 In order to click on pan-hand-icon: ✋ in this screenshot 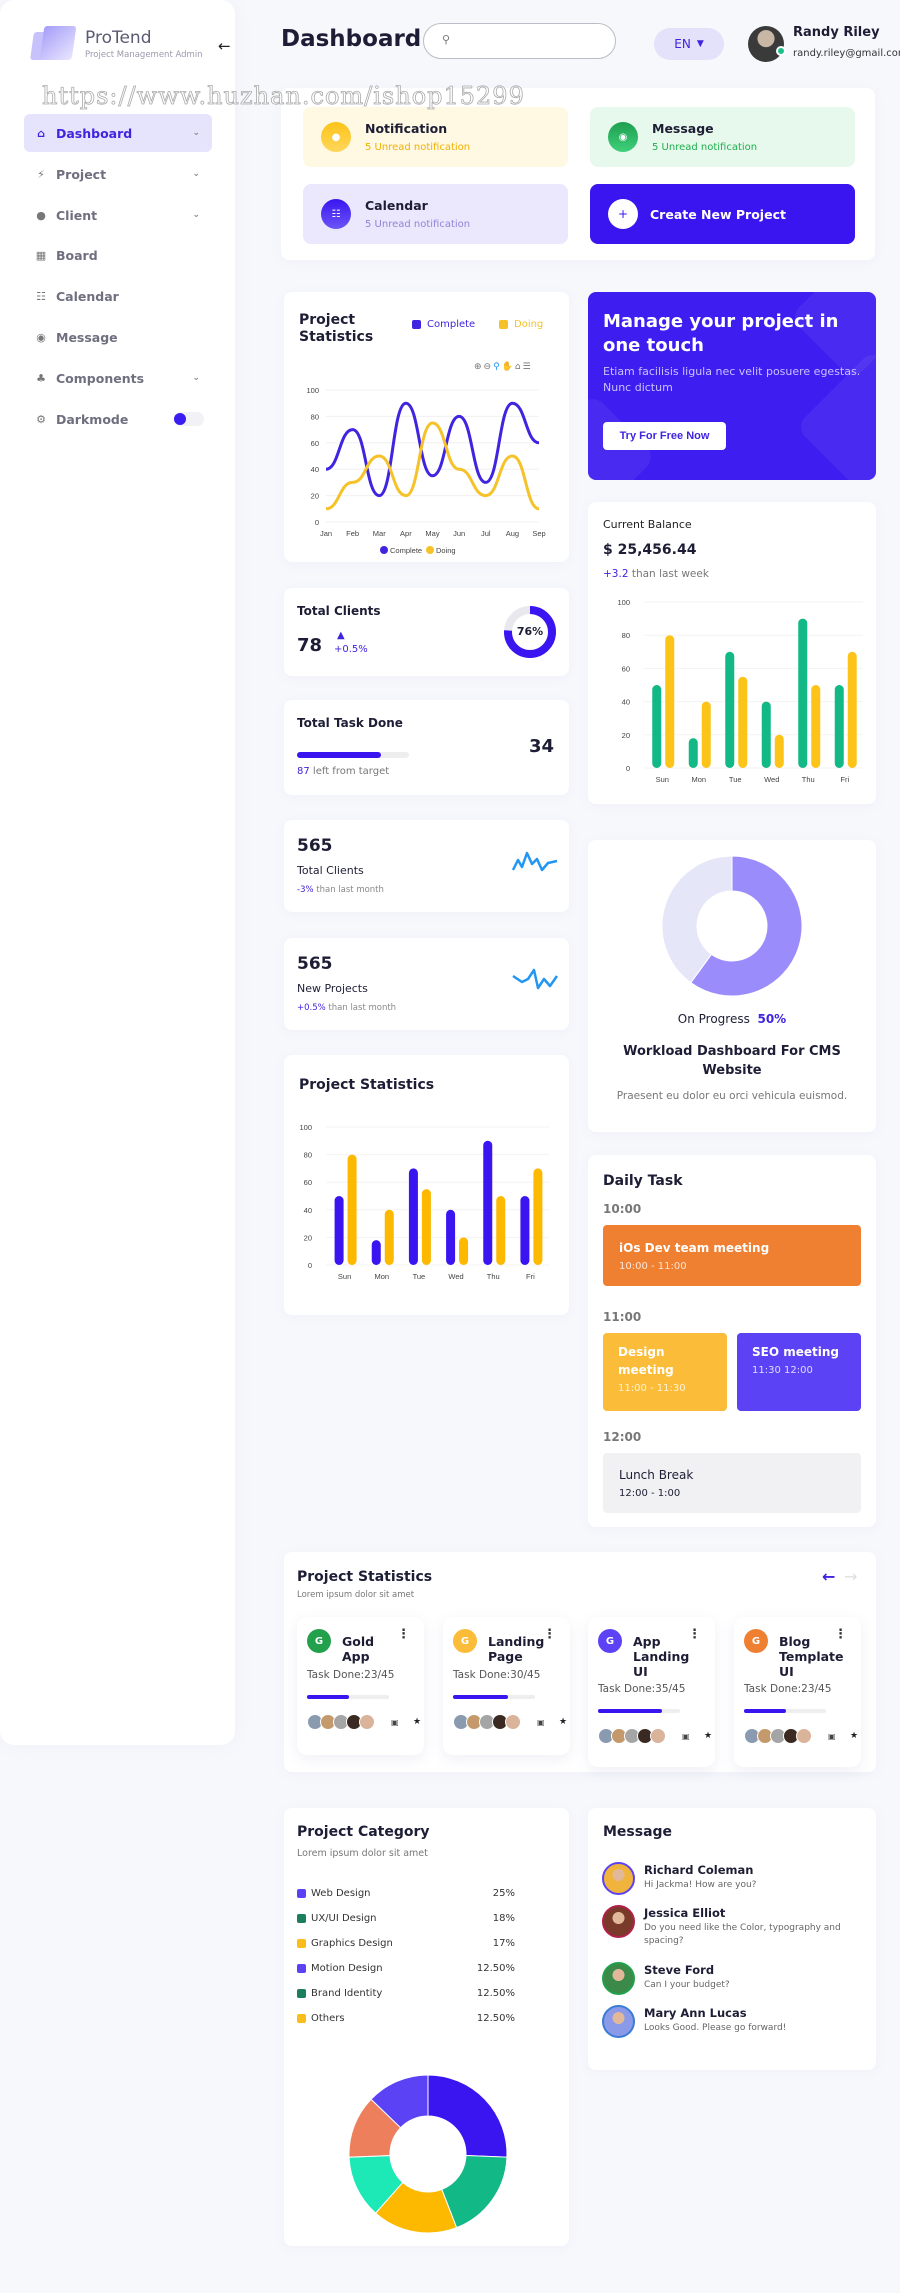, I will do `click(508, 367)`.